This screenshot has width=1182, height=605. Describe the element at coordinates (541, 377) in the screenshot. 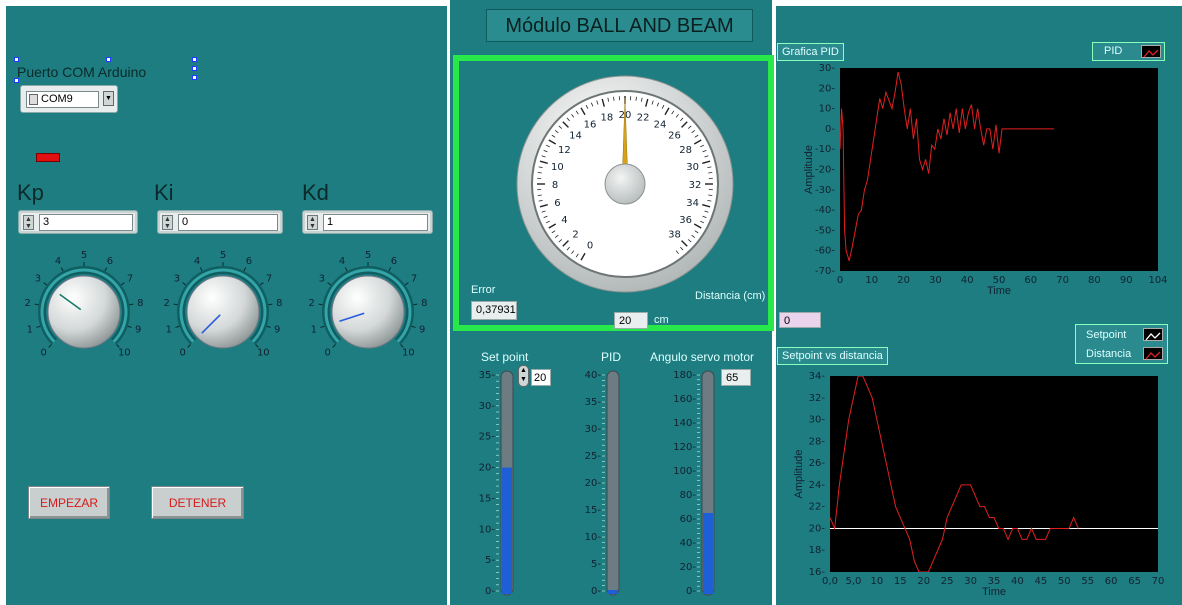

I see `setpoint-value: 20` at that location.